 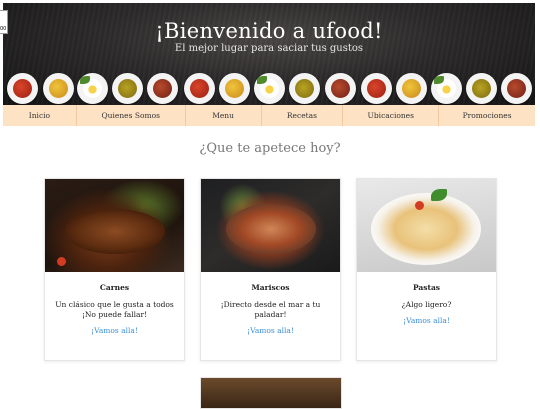 What do you see at coordinates (487, 115) in the screenshot?
I see `nav-item-promociones: Promociones` at bounding box center [487, 115].